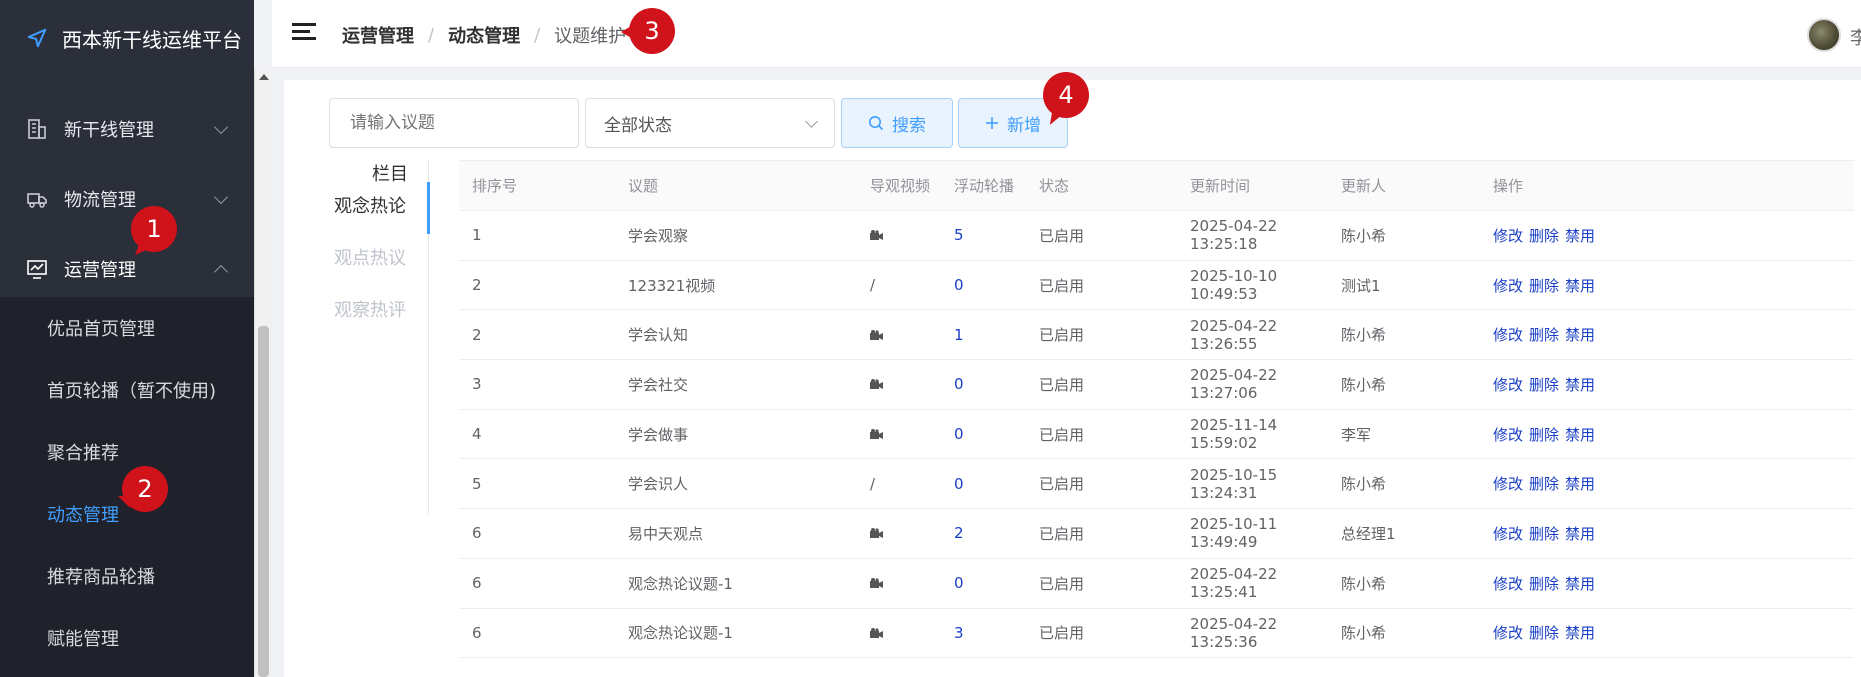  Describe the element at coordinates (876, 123) in the screenshot. I see `search-icon` at that location.